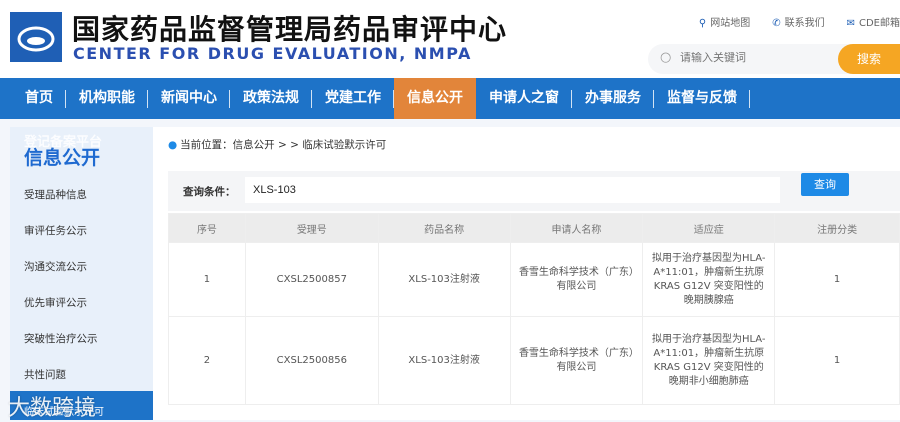 The height and width of the screenshot is (422, 900). What do you see at coordinates (311, 279) in the screenshot?
I see `cell-acceptance-no: CXSL2500857` at bounding box center [311, 279].